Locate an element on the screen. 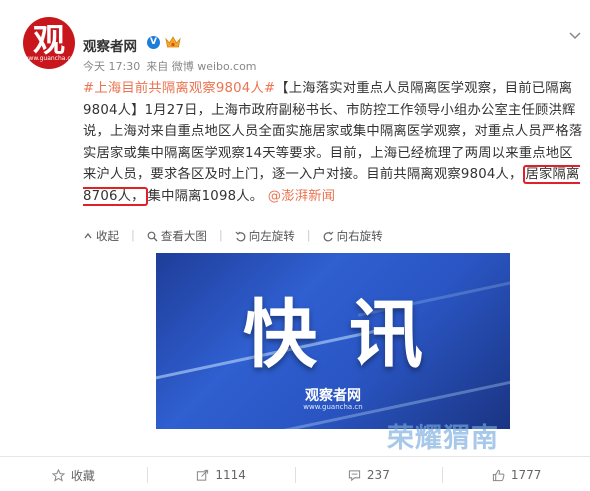 The width and height of the screenshot is (590, 491). rotate-right-label: 向右旋转 is located at coordinates (359, 236).